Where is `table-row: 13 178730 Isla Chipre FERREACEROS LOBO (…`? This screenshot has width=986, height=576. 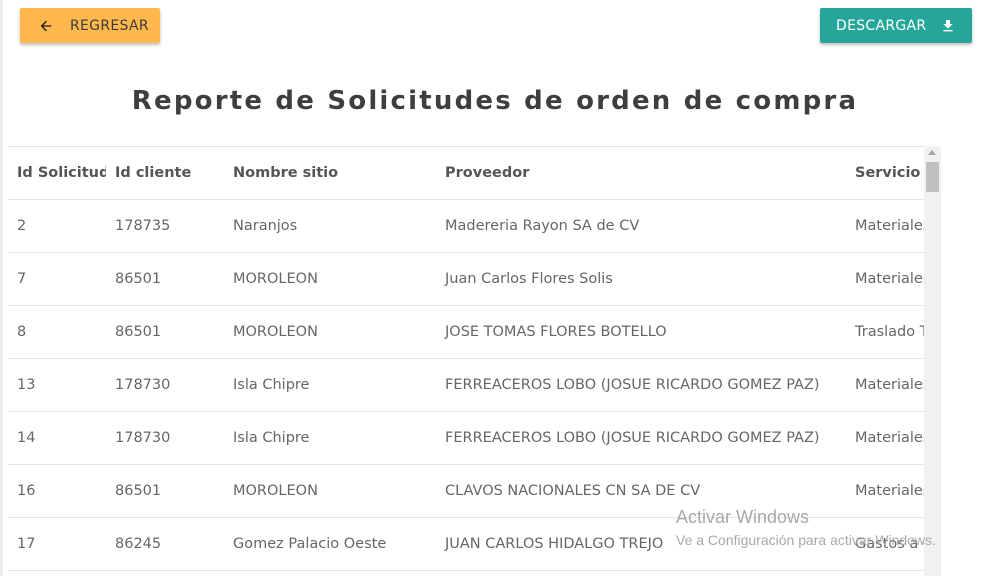
table-row: 13 178730 Isla Chipre FERREACEROS LOBO (… is located at coordinates (466, 385).